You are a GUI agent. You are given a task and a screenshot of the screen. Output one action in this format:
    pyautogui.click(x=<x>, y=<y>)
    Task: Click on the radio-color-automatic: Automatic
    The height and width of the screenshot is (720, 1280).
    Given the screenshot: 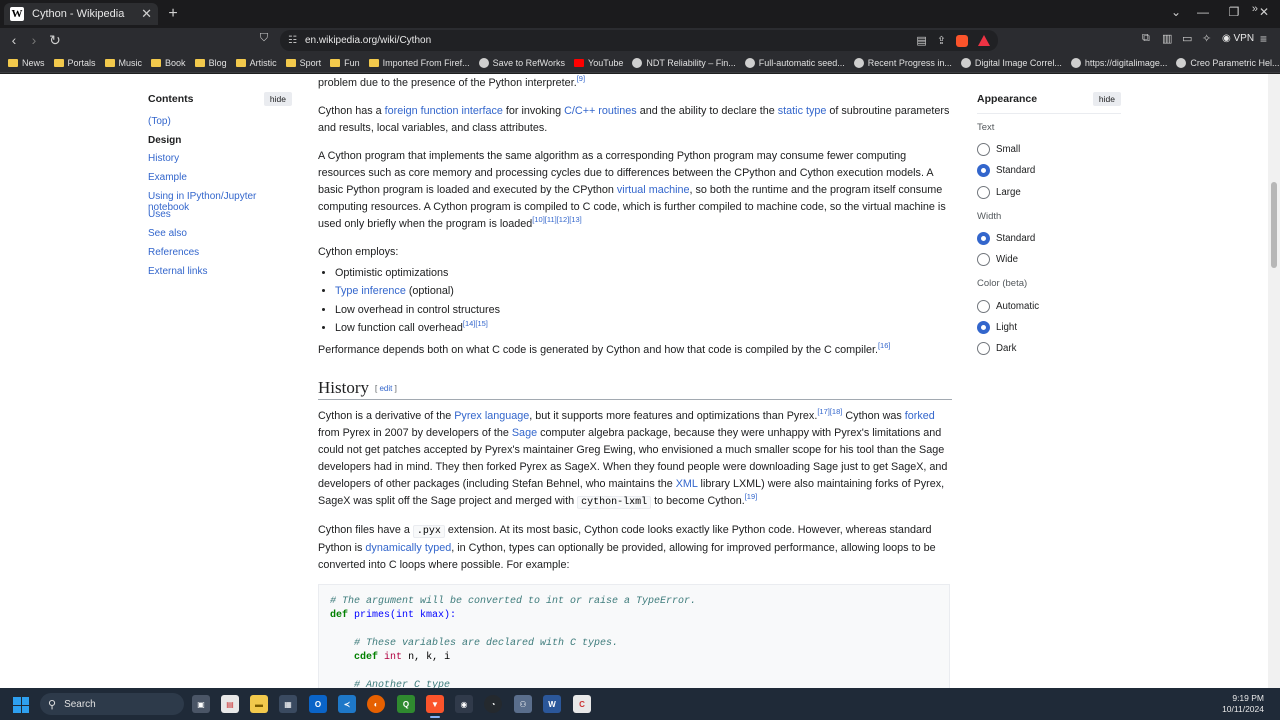 What is the action you would take?
    pyautogui.click(x=1049, y=305)
    